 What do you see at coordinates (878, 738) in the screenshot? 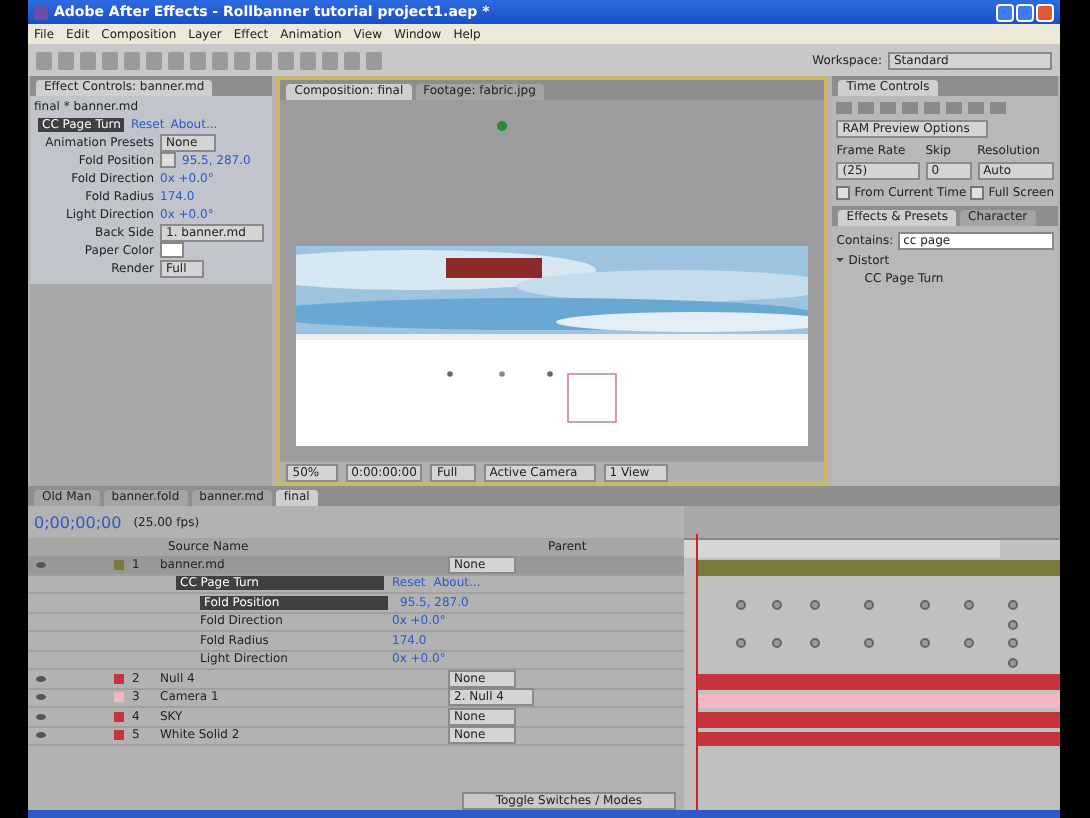
I see `layer-bar` at bounding box center [878, 738].